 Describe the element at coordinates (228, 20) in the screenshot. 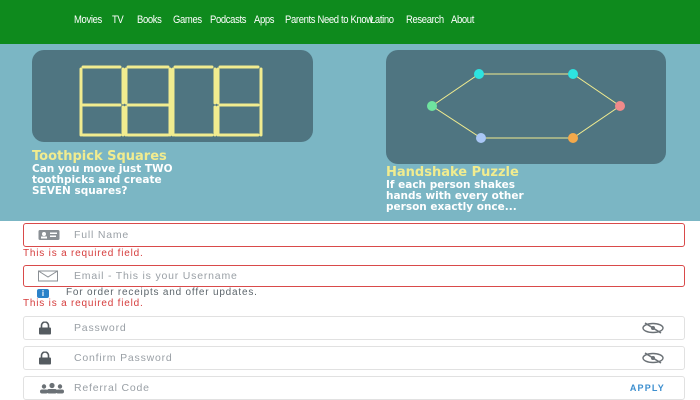

I see `nav-item-podcasts: Podcasts` at that location.